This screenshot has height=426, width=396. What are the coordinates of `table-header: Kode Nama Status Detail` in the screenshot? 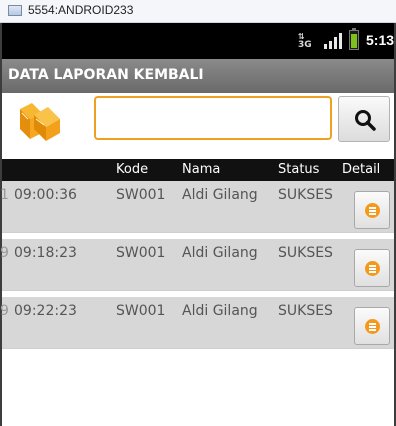 It's located at (198, 170).